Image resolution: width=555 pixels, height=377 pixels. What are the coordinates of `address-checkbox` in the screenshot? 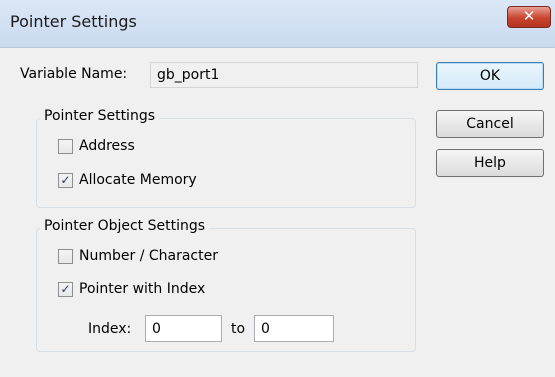 It's located at (65, 146).